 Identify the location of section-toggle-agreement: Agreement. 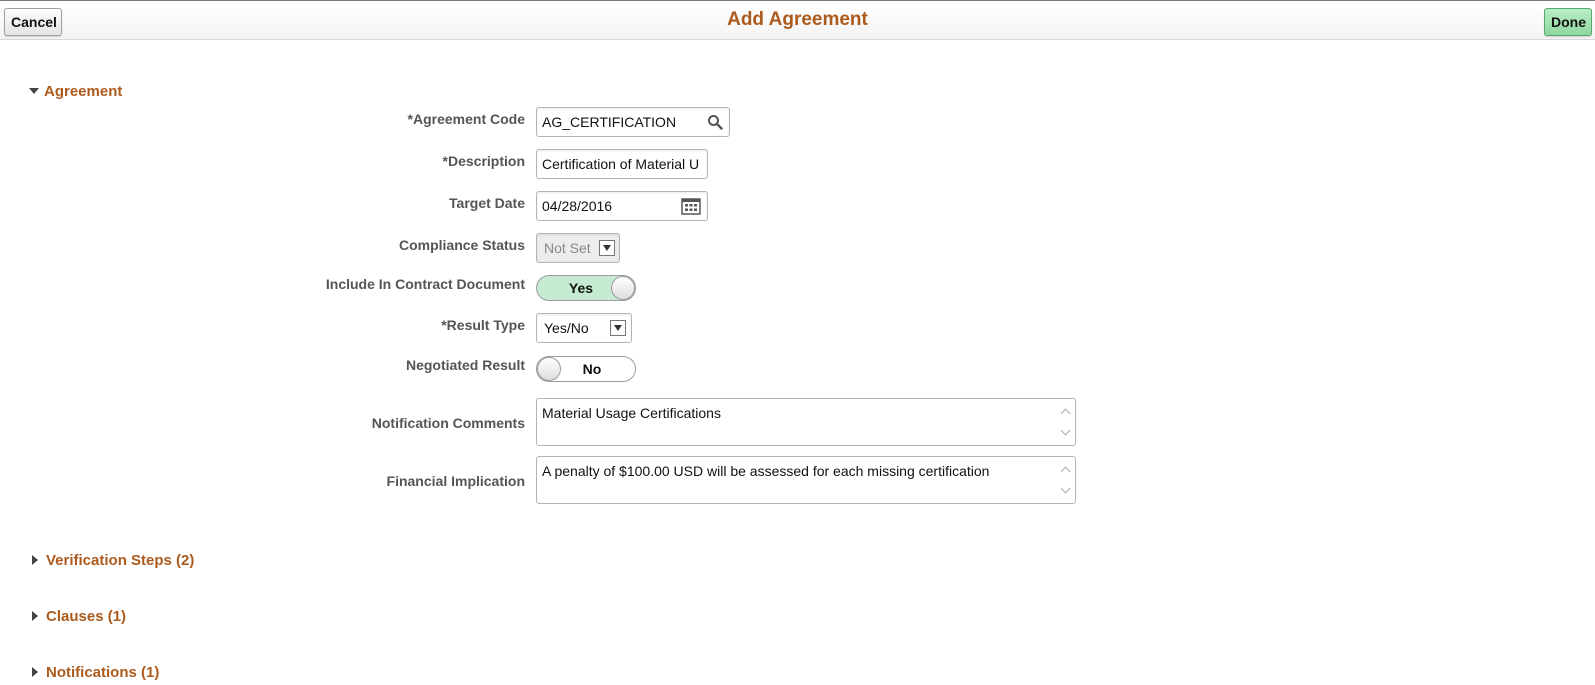
(75, 91).